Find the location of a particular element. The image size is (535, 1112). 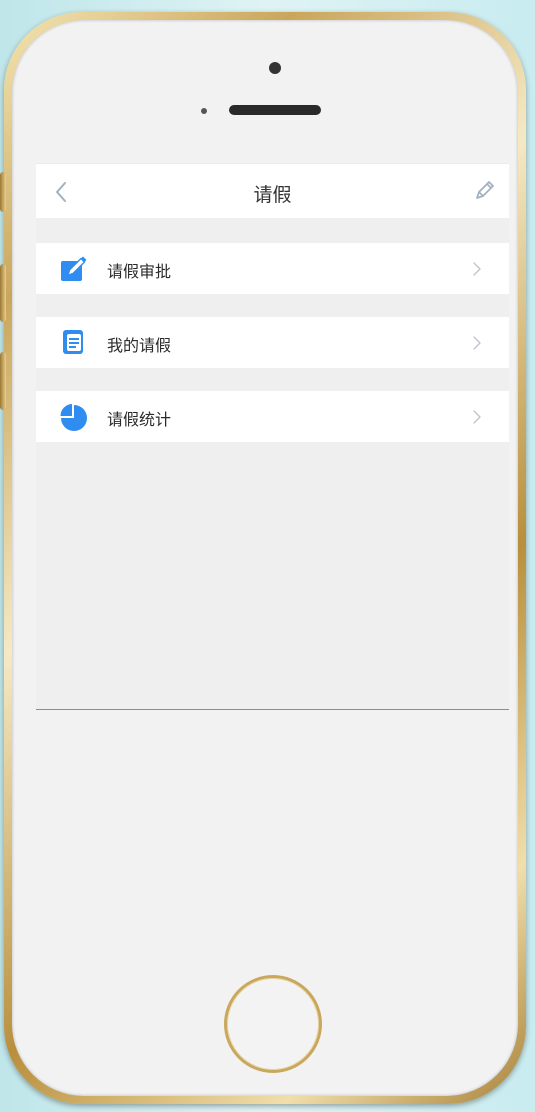

front-camera is located at coordinates (275, 68).